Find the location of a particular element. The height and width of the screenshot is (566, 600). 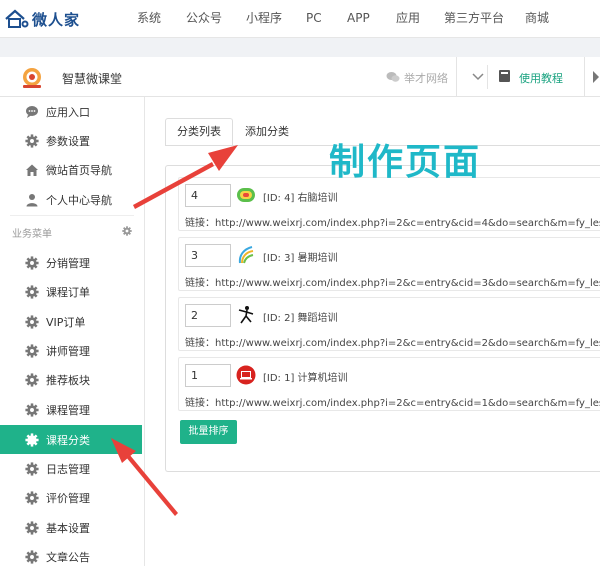

sidebar-item-app-entry: 应用入口 is located at coordinates (71, 111).